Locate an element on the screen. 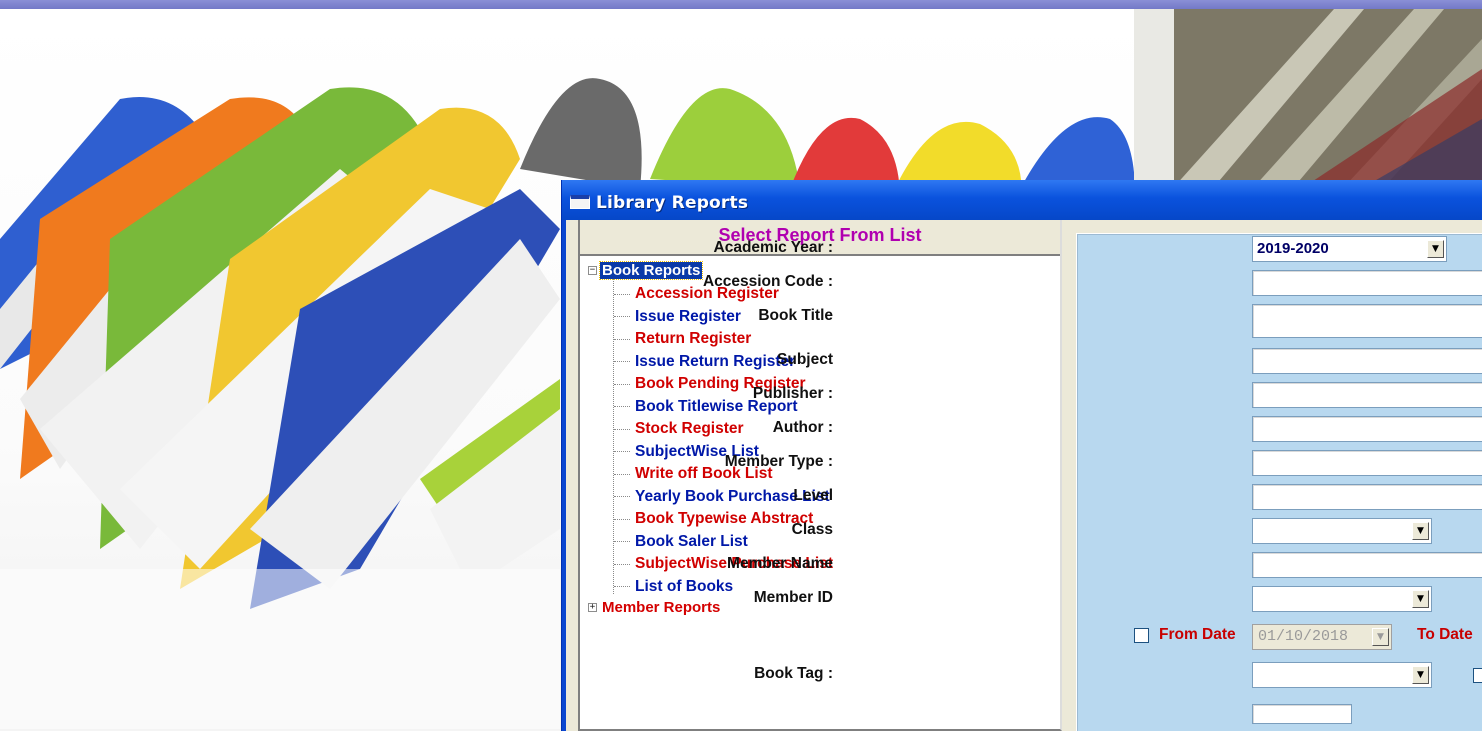  class-label: Class is located at coordinates (812, 529).